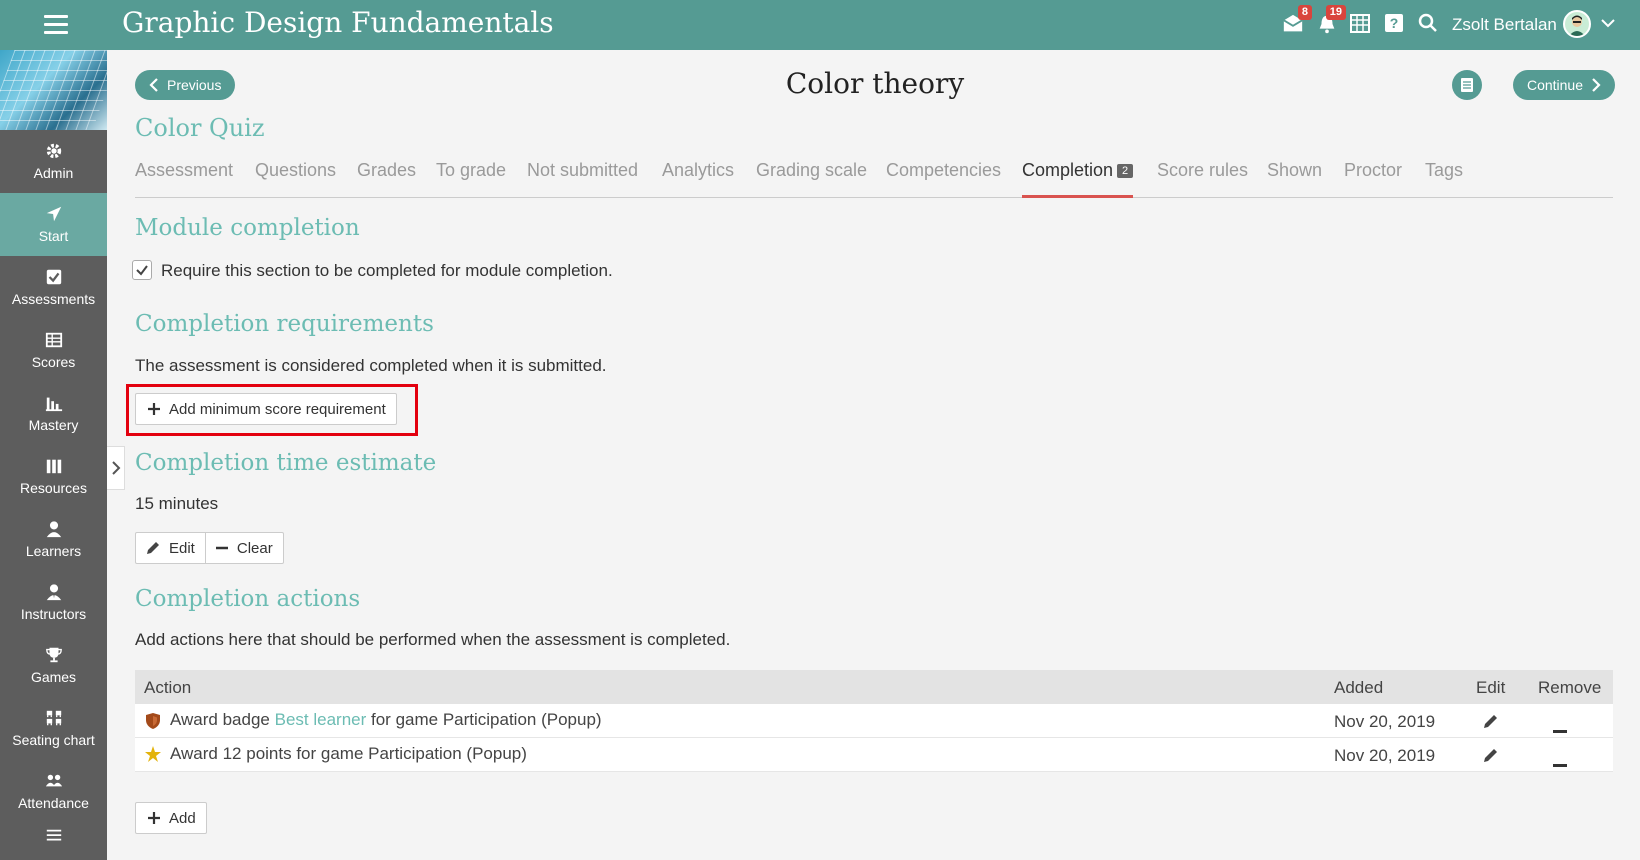 This screenshot has width=1640, height=860. Describe the element at coordinates (53, 551) in the screenshot. I see `sidebar-item-label: Learners` at that location.